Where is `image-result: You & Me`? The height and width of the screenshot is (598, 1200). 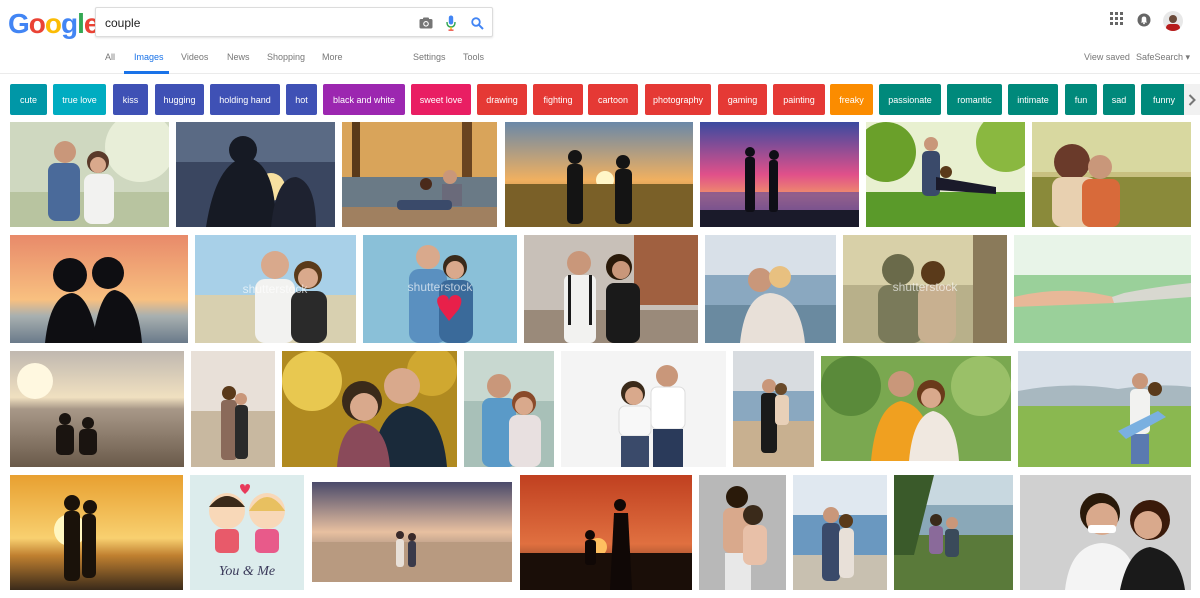 image-result: You & Me is located at coordinates (247, 532).